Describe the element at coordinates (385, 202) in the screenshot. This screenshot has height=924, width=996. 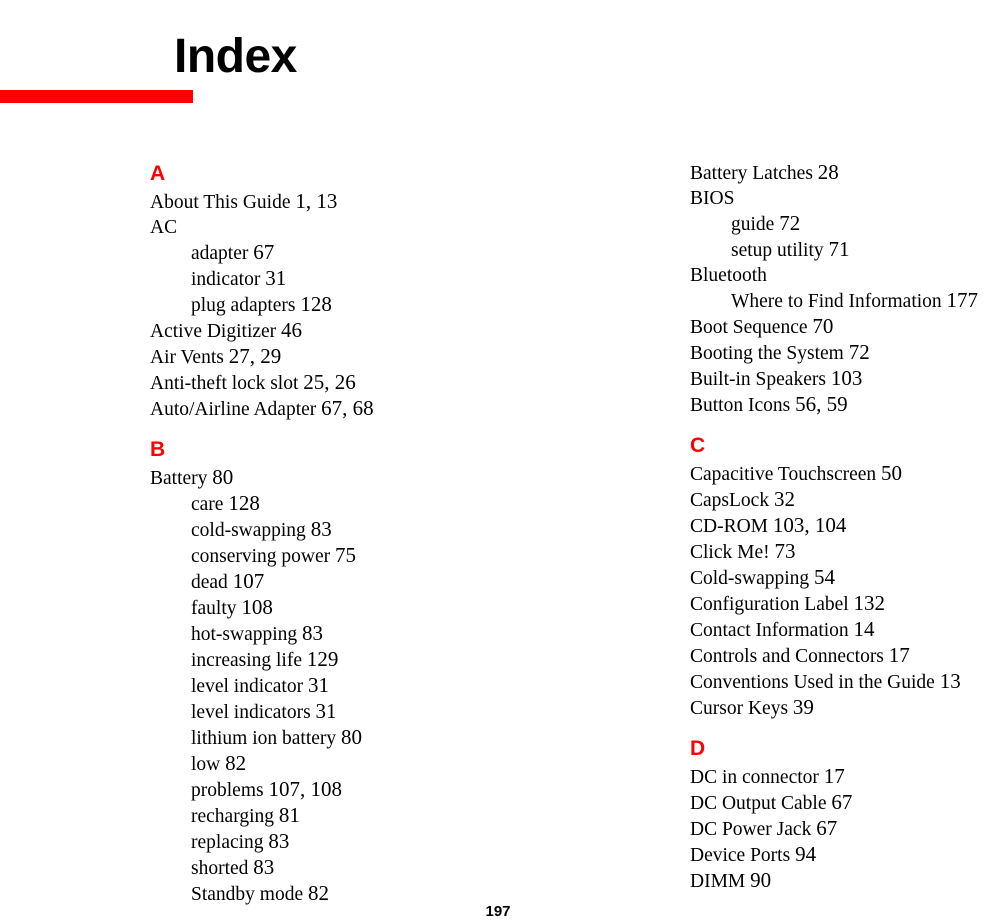
I see `index-entry: About This Guide 1, 13` at that location.